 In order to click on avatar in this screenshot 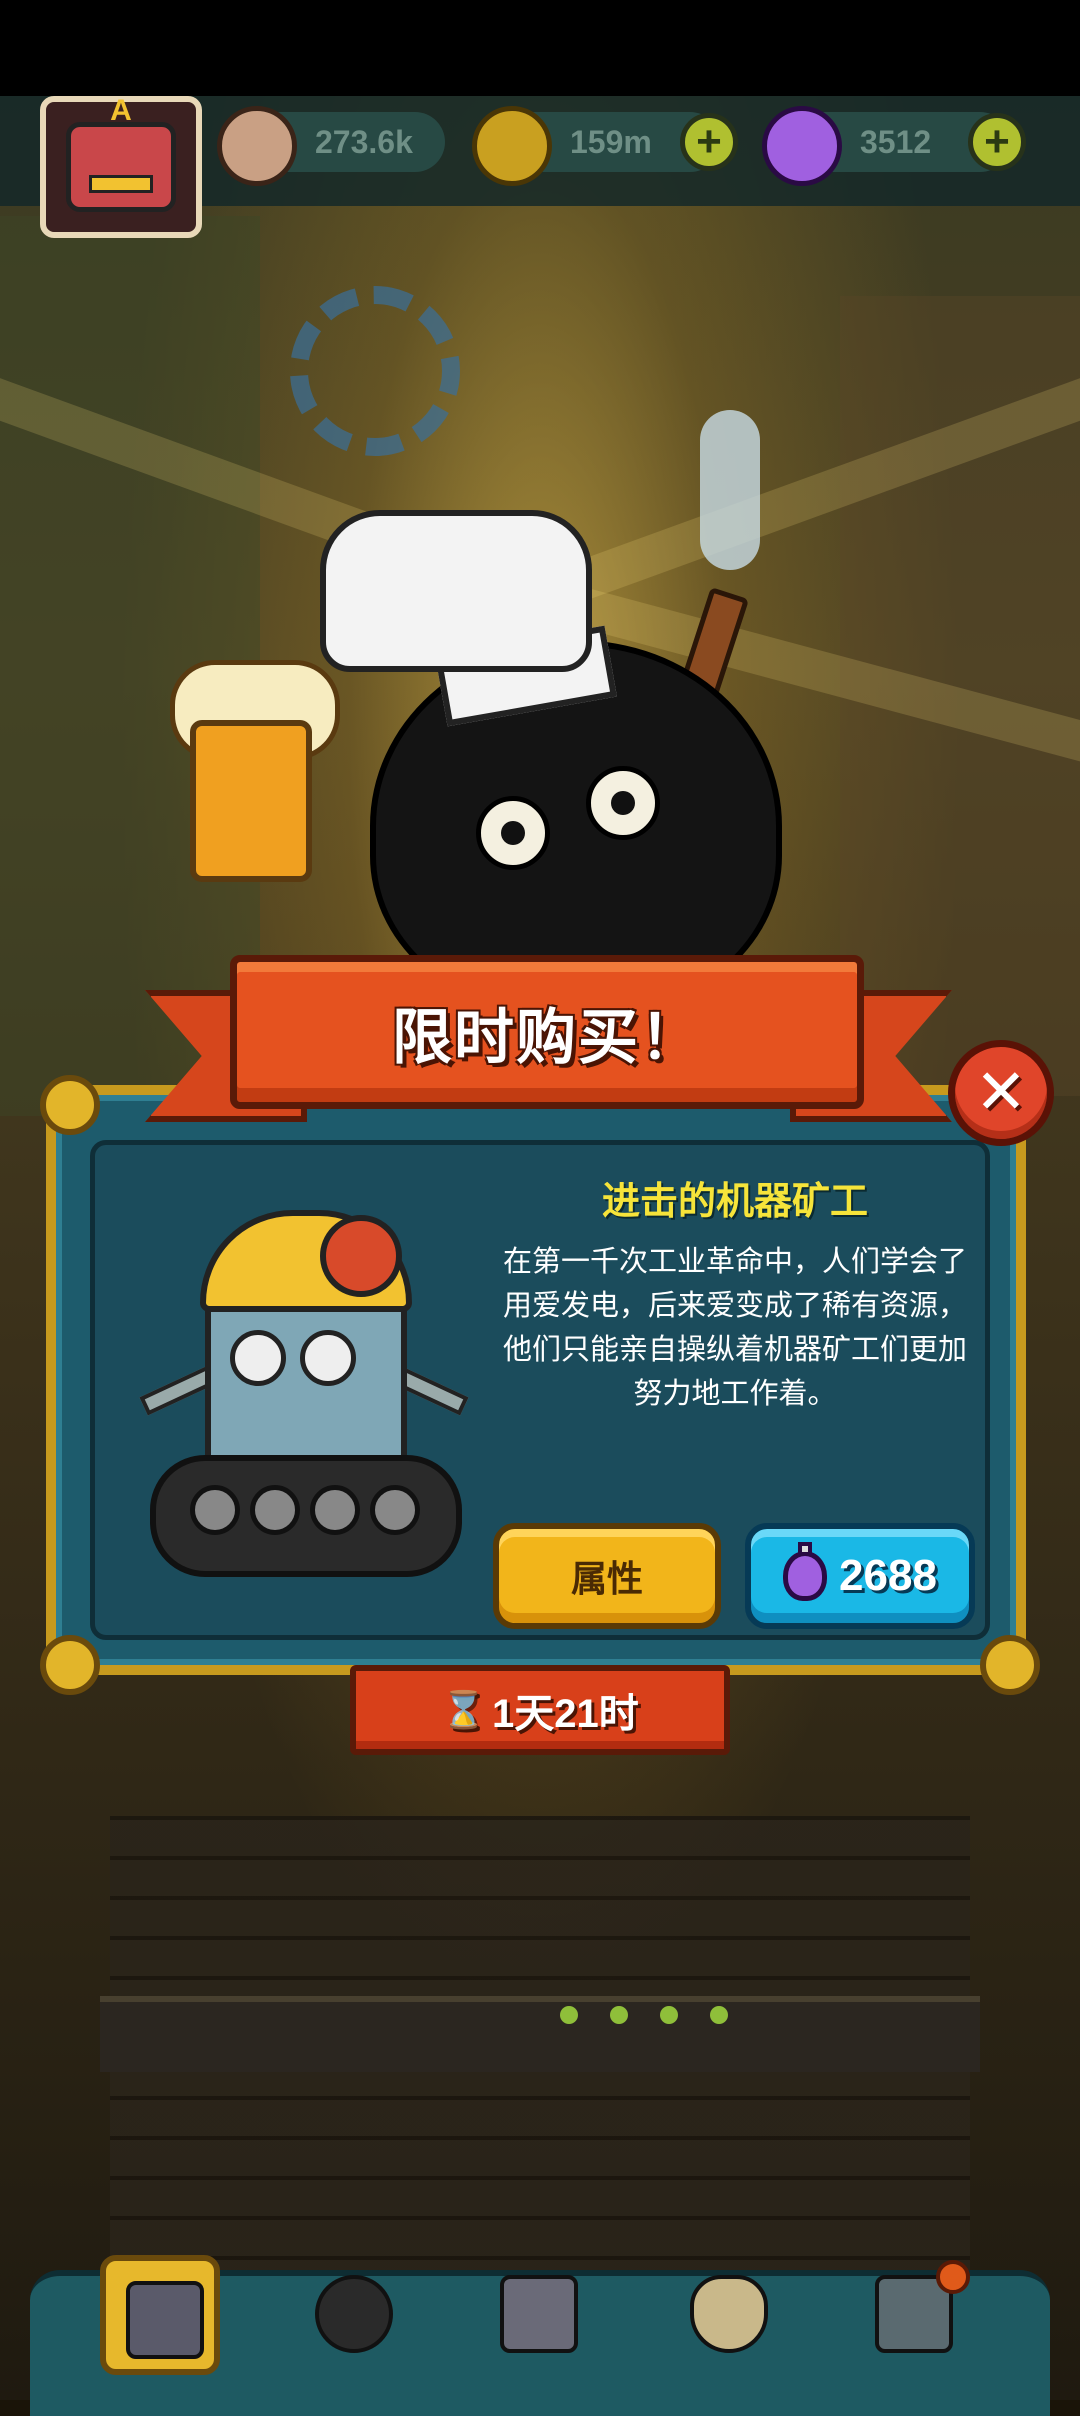, I will do `click(121, 167)`.